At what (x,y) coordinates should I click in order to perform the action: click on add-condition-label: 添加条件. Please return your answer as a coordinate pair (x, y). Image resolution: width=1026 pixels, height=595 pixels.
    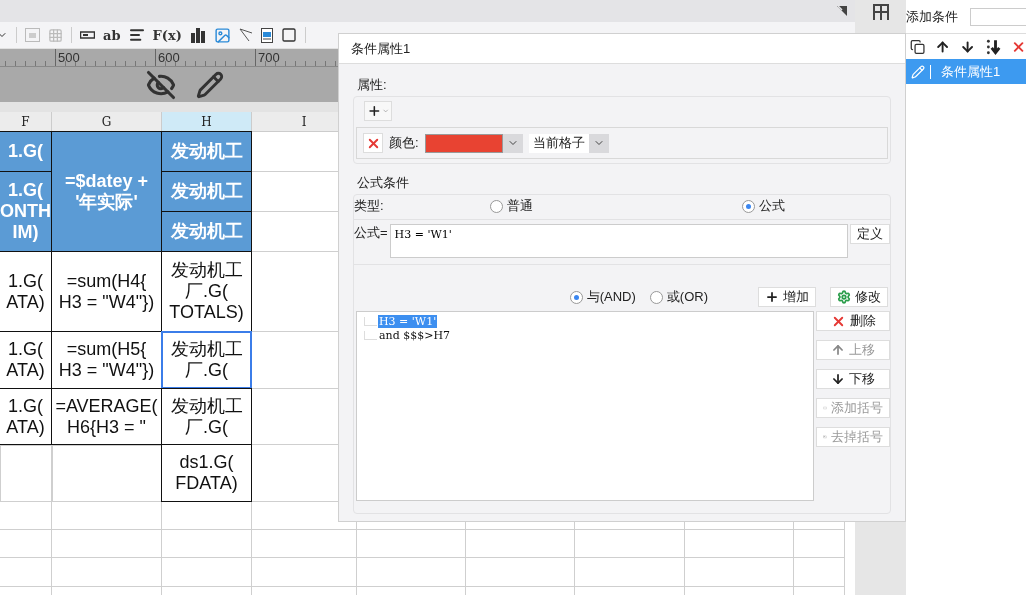
    Looking at the image, I should click on (932, 16).